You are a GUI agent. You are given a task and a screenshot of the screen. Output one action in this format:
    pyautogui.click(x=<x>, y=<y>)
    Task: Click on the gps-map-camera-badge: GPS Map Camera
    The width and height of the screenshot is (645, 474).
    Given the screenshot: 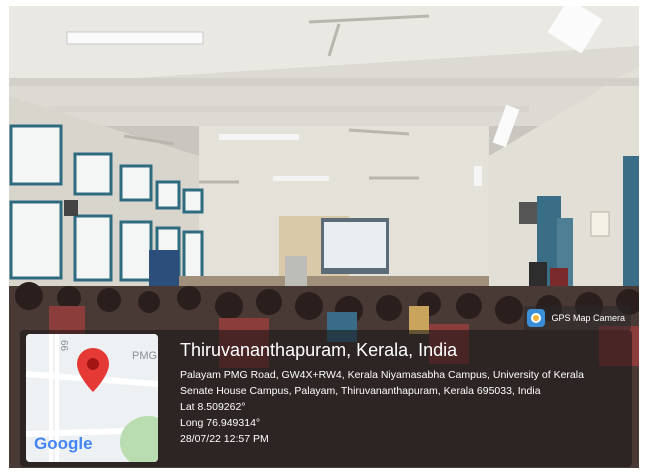 What is the action you would take?
    pyautogui.click(x=577, y=318)
    